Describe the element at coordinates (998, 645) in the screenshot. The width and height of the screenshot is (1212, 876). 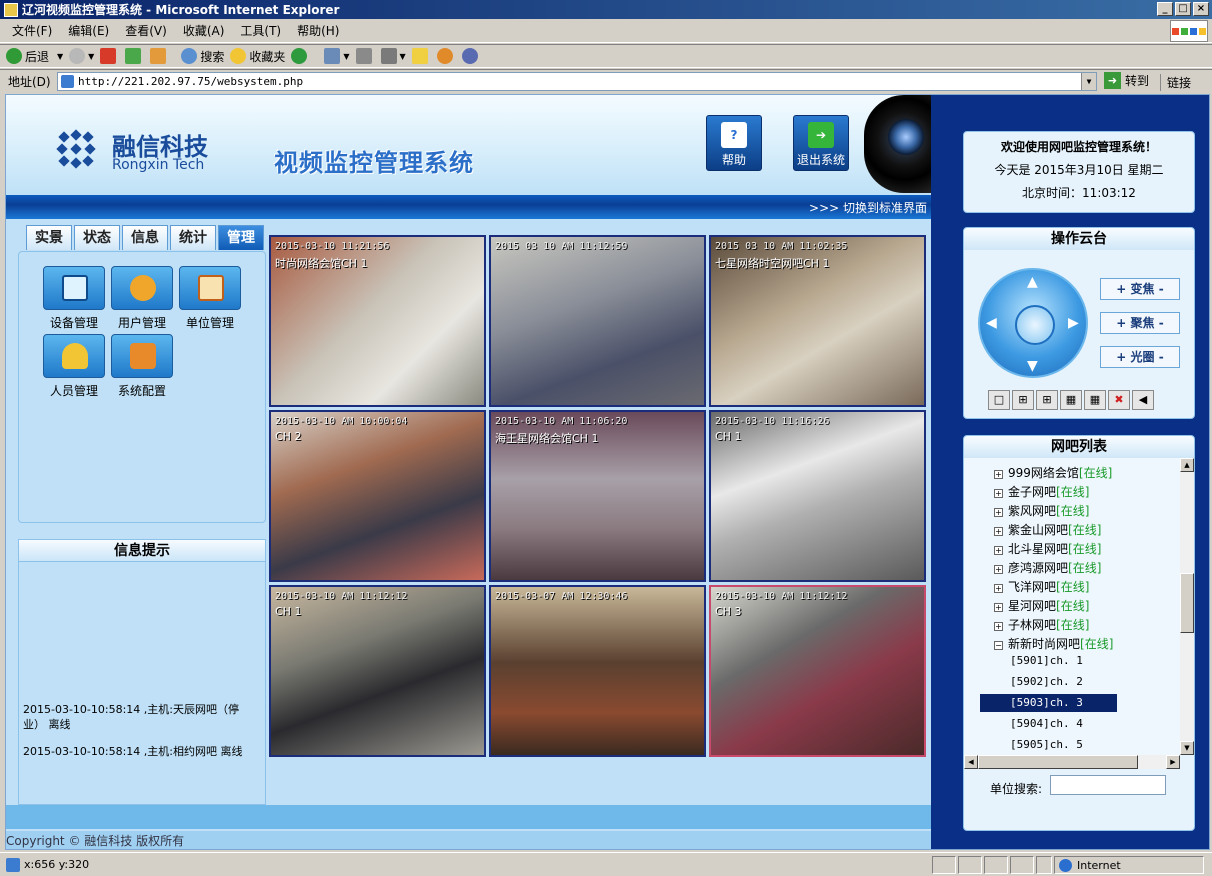
I see `collapse-icon: −` at that location.